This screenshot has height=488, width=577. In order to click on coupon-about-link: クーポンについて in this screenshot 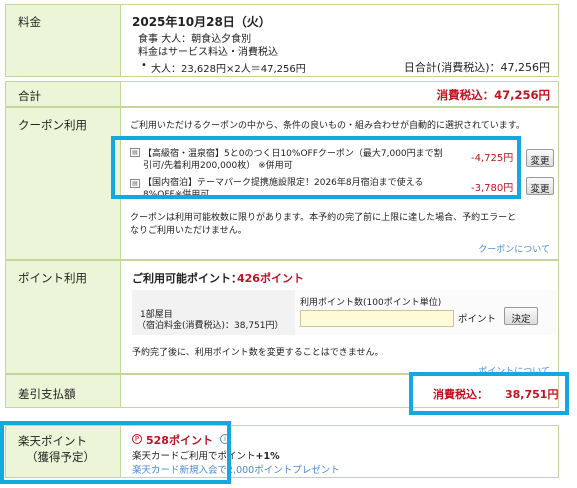, I will do `click(514, 248)`.